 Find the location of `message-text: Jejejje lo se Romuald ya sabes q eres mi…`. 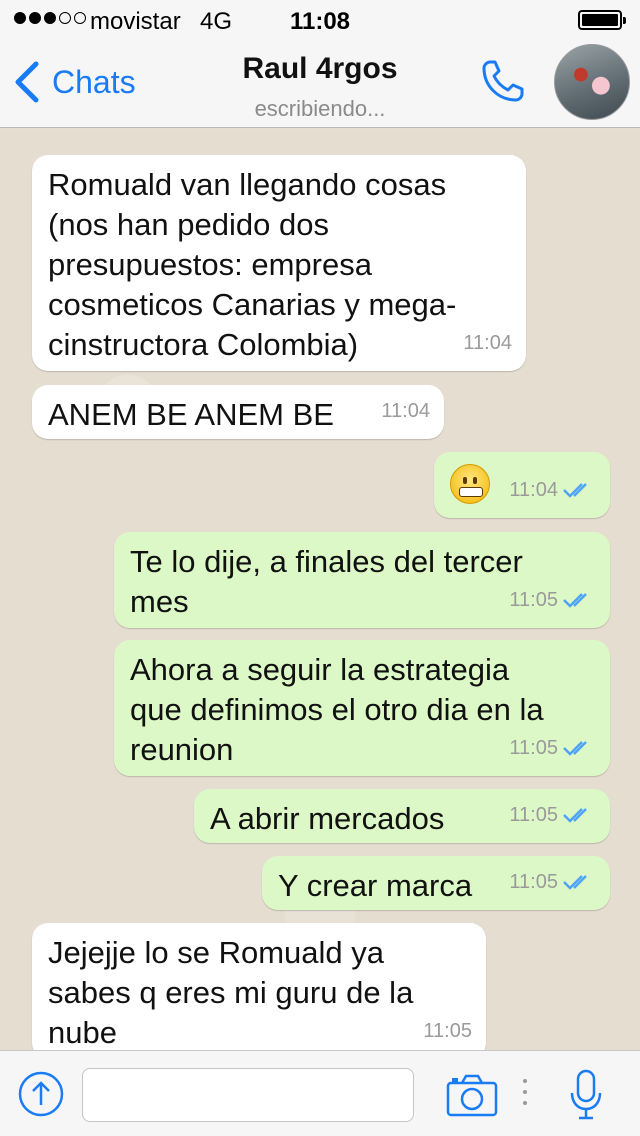

message-text: Jejejje lo se Romuald ya sabes q eres mi… is located at coordinates (231, 992).